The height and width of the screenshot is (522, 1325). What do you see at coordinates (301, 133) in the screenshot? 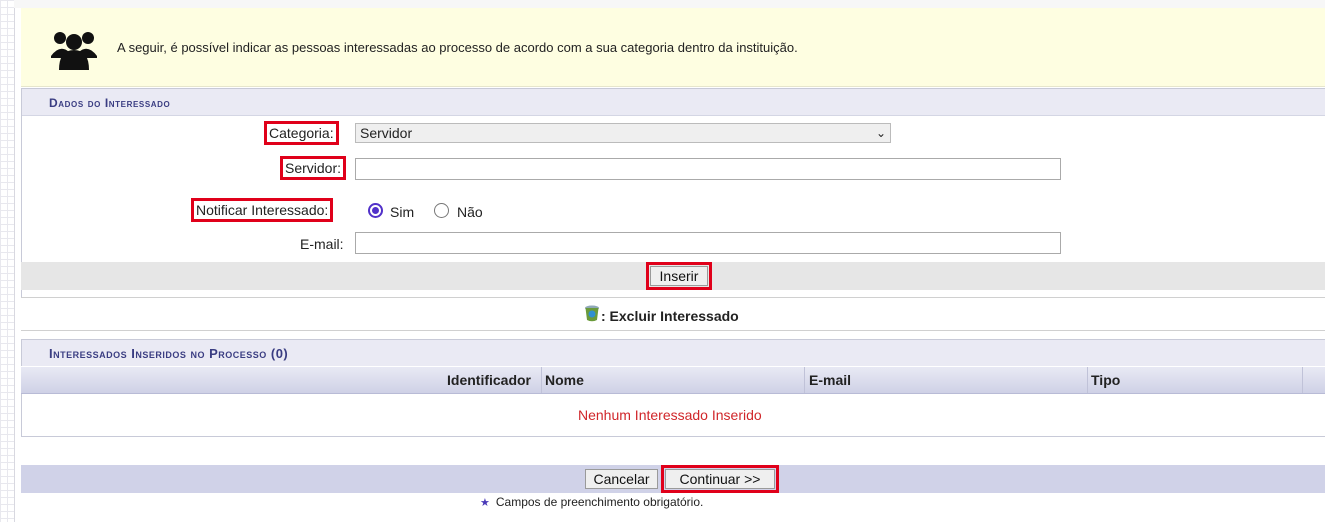
I see `categoria-label: Categoria:` at bounding box center [301, 133].